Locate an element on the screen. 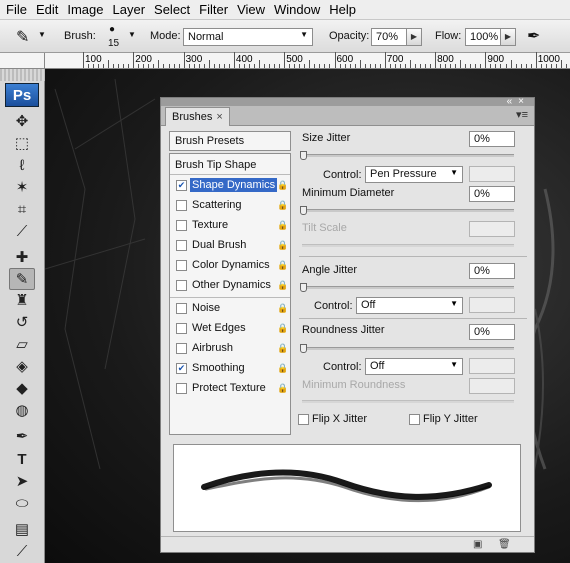  size-jitter-slider is located at coordinates (408, 155).